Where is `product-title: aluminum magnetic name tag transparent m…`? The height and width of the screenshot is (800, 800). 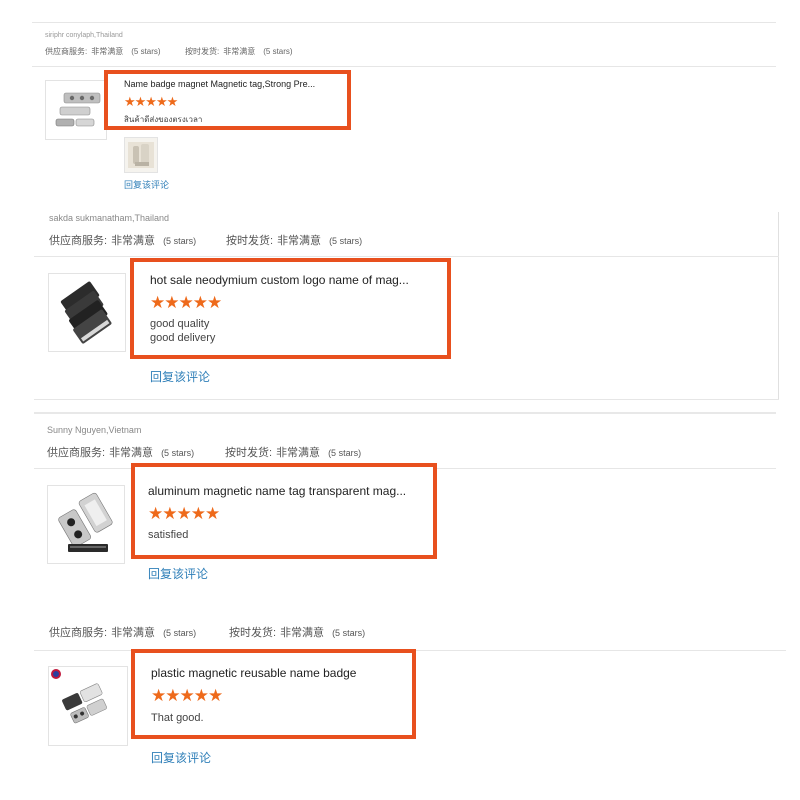 product-title: aluminum magnetic name tag transparent m… is located at coordinates (277, 491).